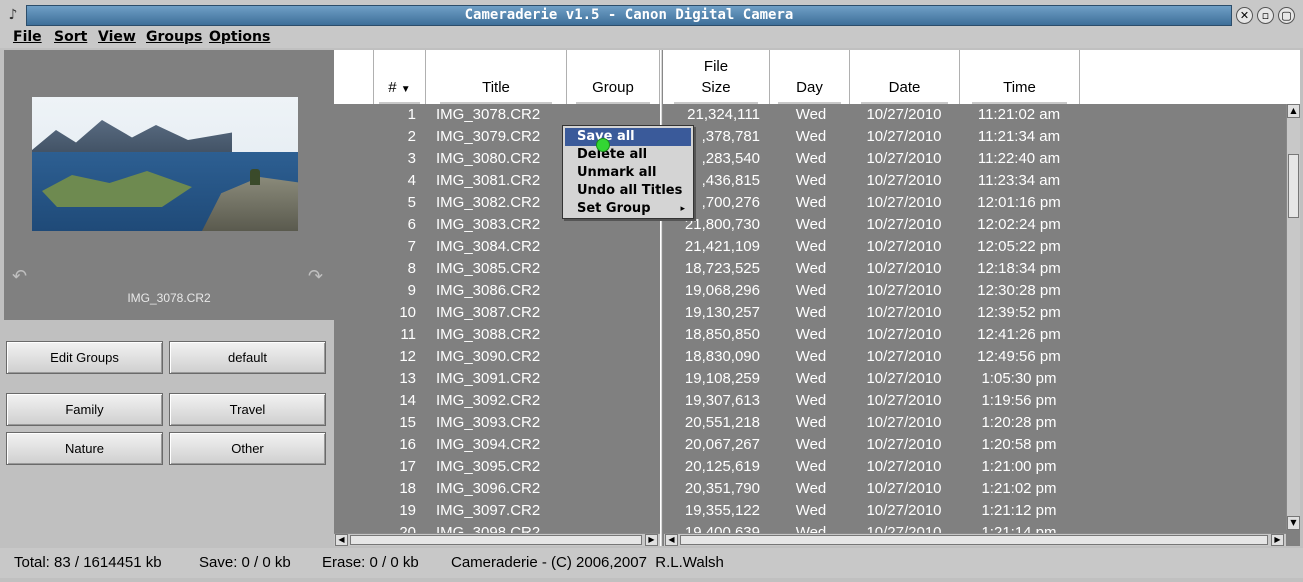 This screenshot has height=582, width=1303. What do you see at coordinates (1286, 15) in the screenshot?
I see `maximize-icon: ▢` at bounding box center [1286, 15].